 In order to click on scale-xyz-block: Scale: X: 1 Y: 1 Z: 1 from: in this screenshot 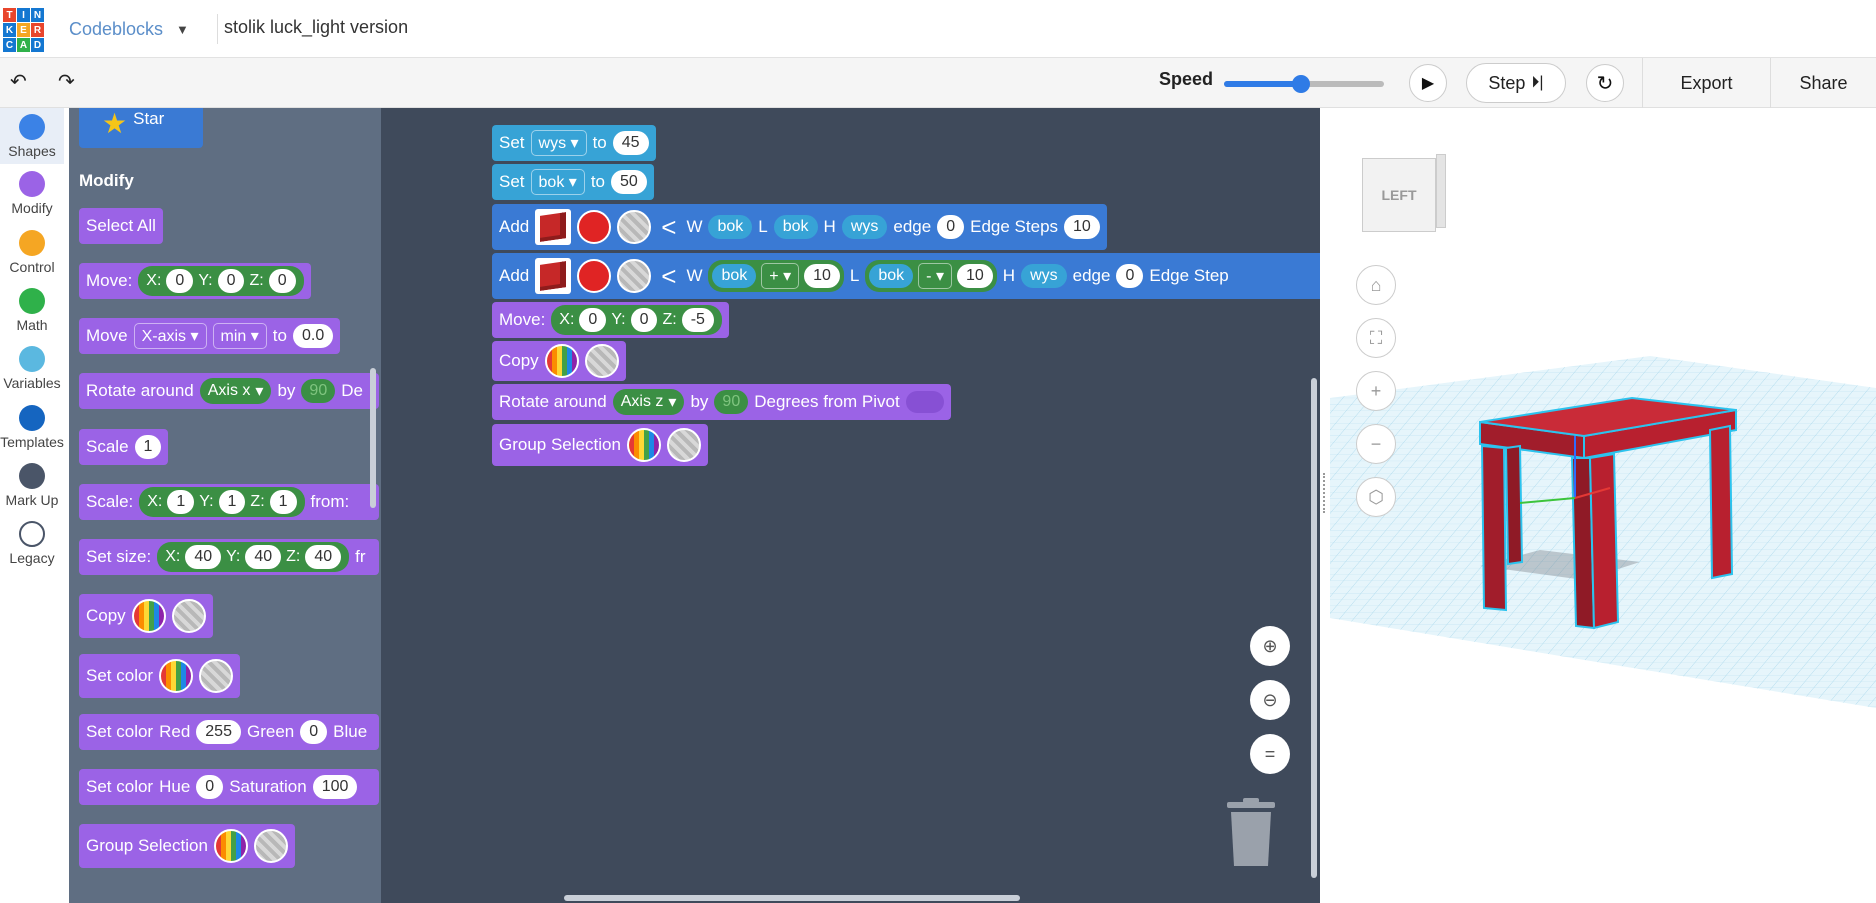, I will do `click(229, 502)`.